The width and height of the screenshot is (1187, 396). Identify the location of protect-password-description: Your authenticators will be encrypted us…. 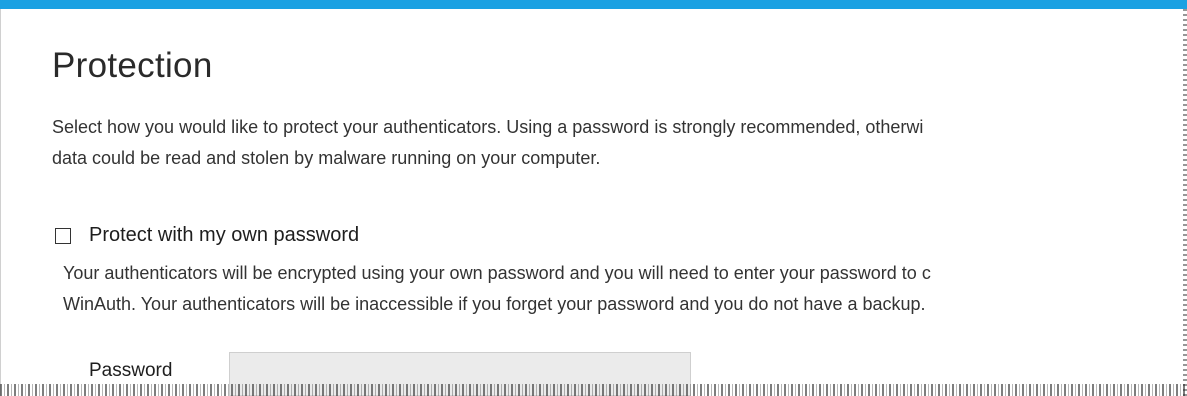
(497, 289).